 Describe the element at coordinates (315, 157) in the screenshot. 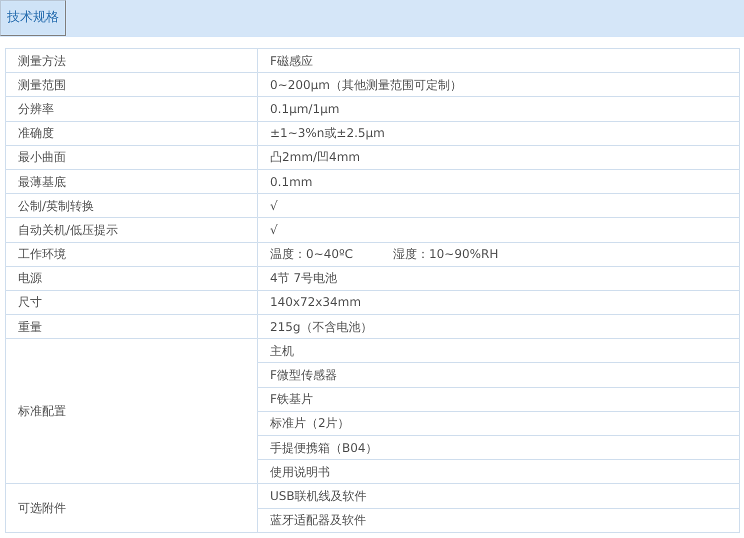

I see `spec-value: 凸2mm/凹4mm` at that location.